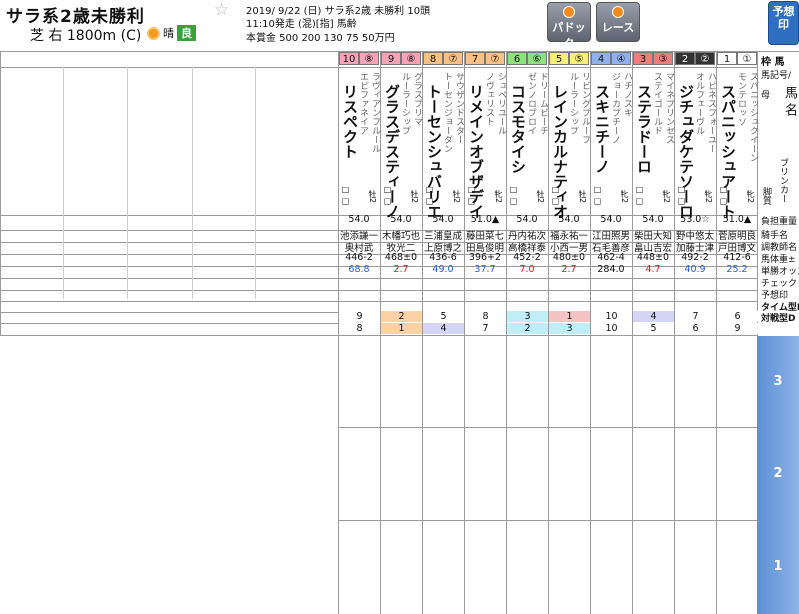  I want to click on horse-name: リスペクト, so click(350, 121).